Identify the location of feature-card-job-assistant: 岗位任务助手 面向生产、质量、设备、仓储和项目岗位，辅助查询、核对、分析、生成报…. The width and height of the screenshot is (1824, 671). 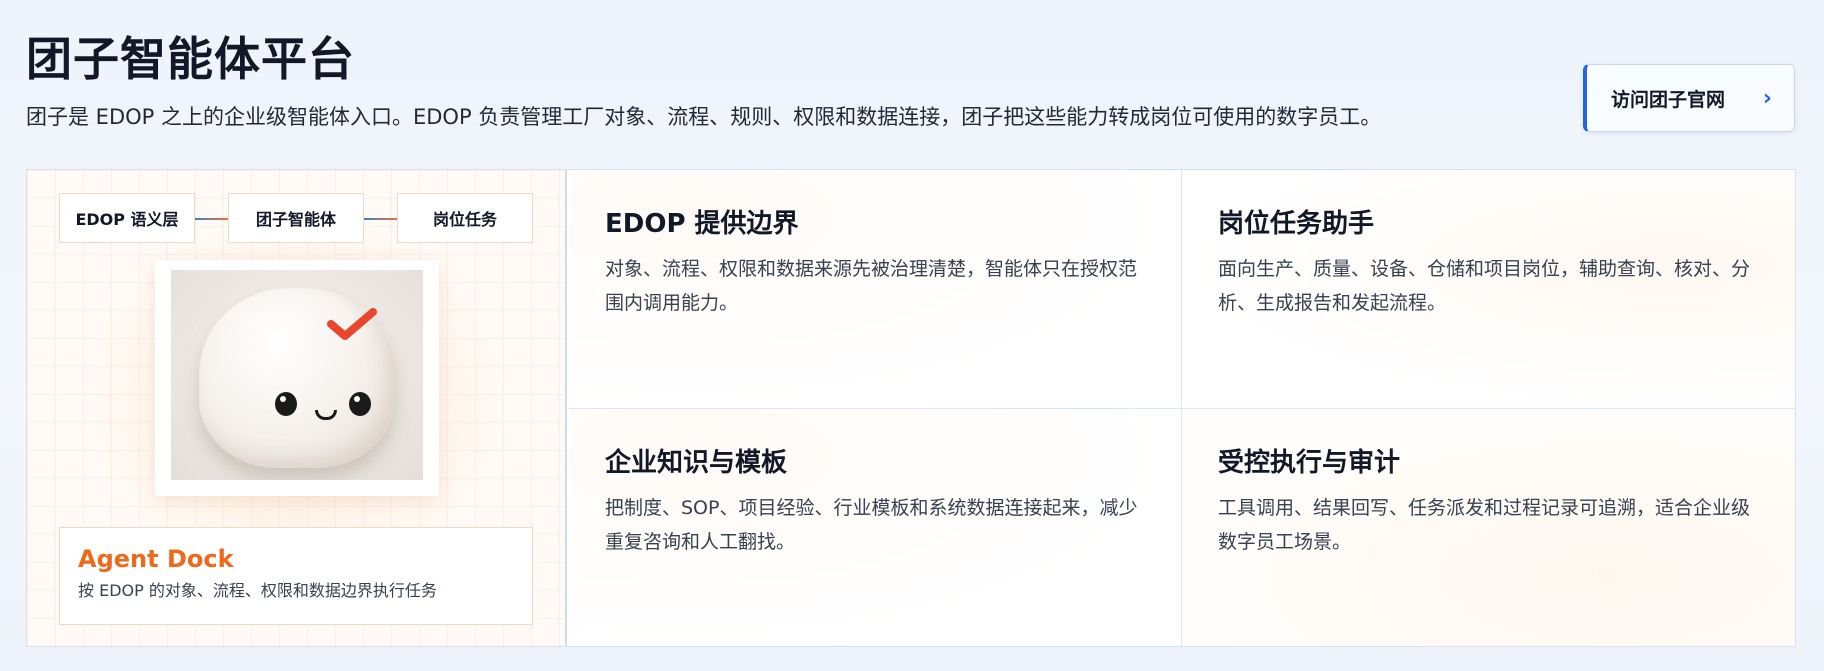
(1488, 289).